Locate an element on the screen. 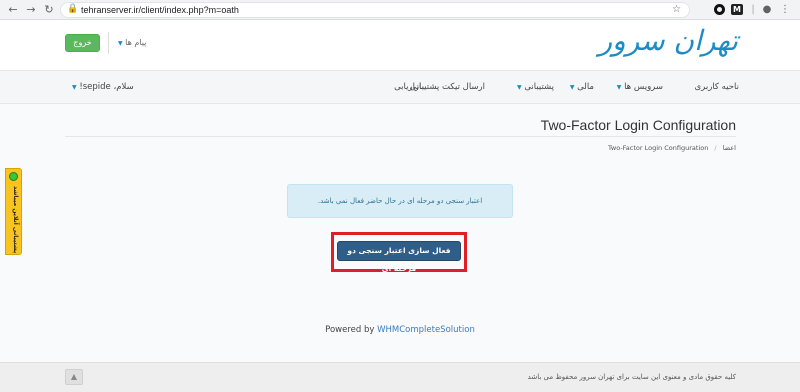  nav-item-label: بازاریابی is located at coordinates (409, 87).